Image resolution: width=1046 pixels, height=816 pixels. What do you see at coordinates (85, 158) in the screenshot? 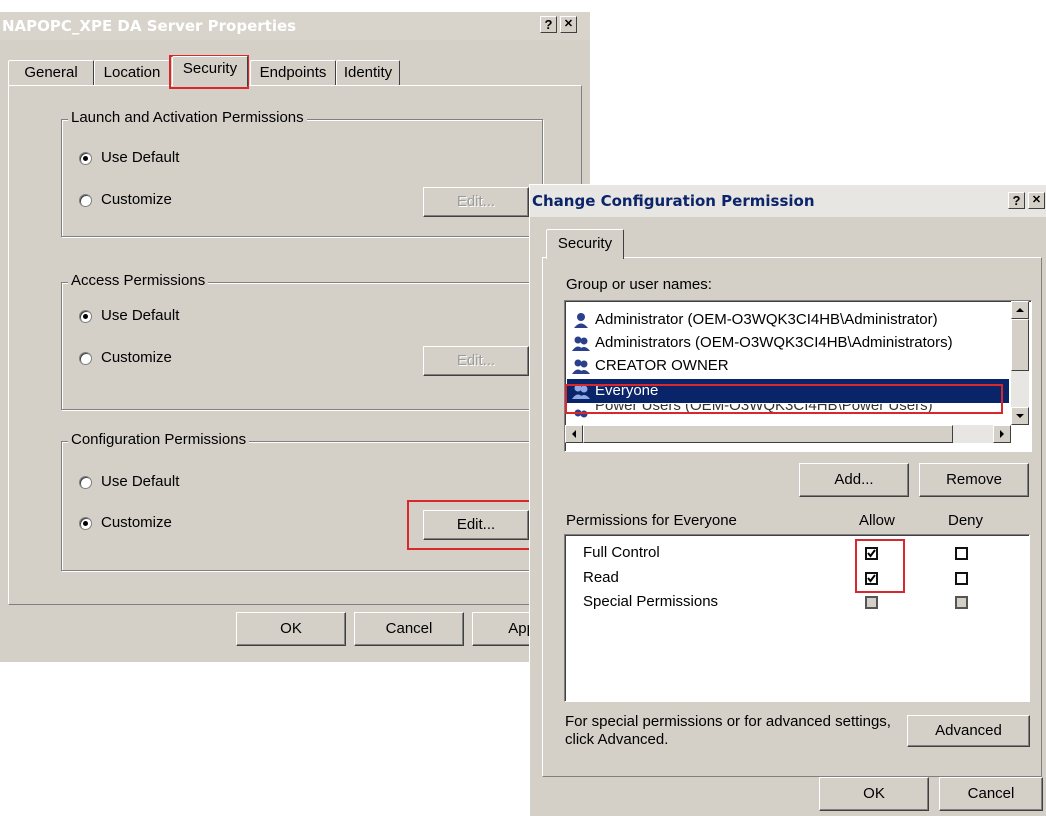
I see `launch-use-default-radio` at bounding box center [85, 158].